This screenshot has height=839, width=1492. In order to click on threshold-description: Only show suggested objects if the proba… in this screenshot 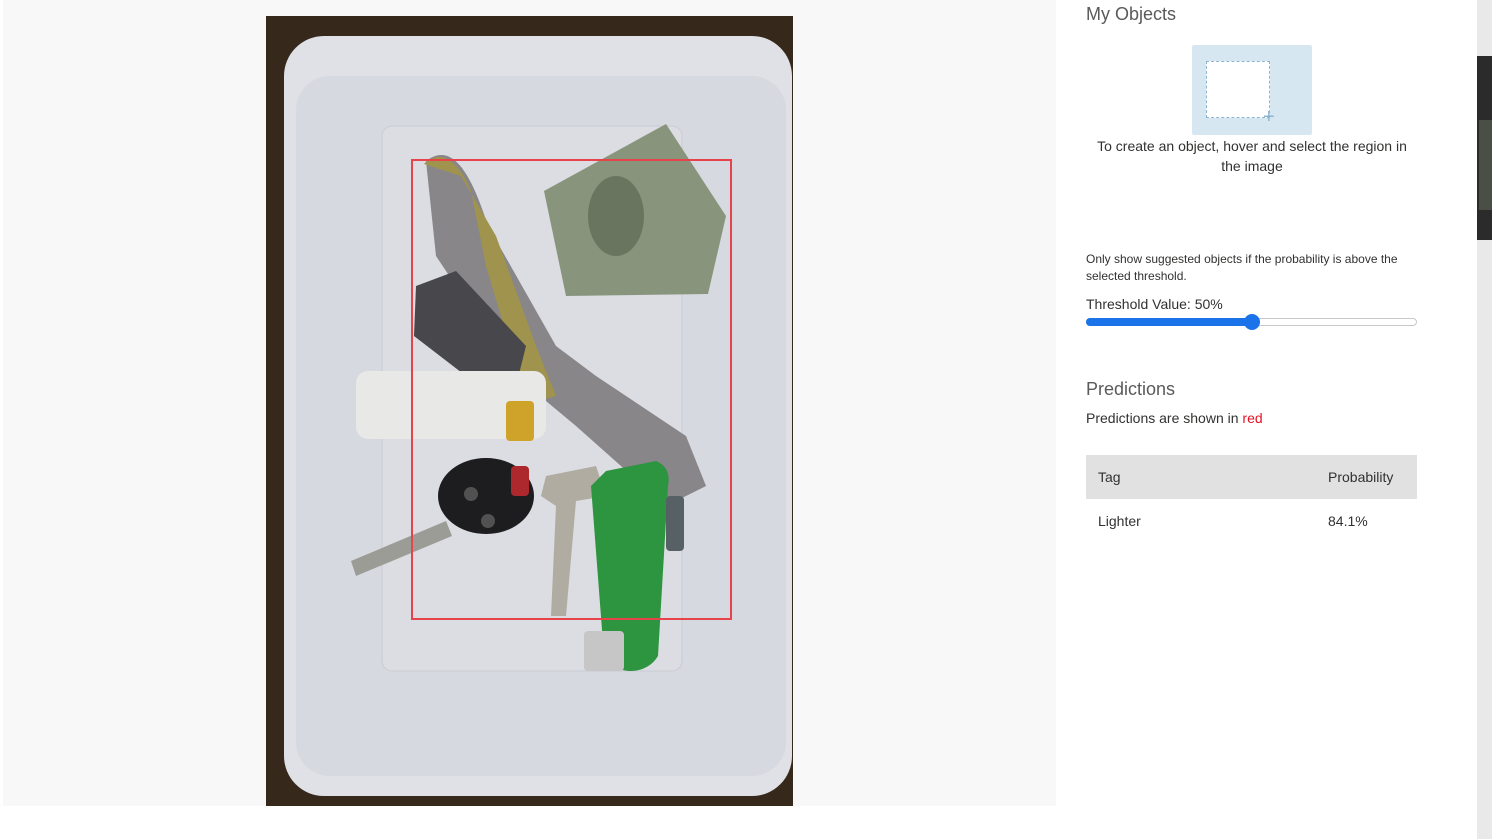, I will do `click(1242, 267)`.